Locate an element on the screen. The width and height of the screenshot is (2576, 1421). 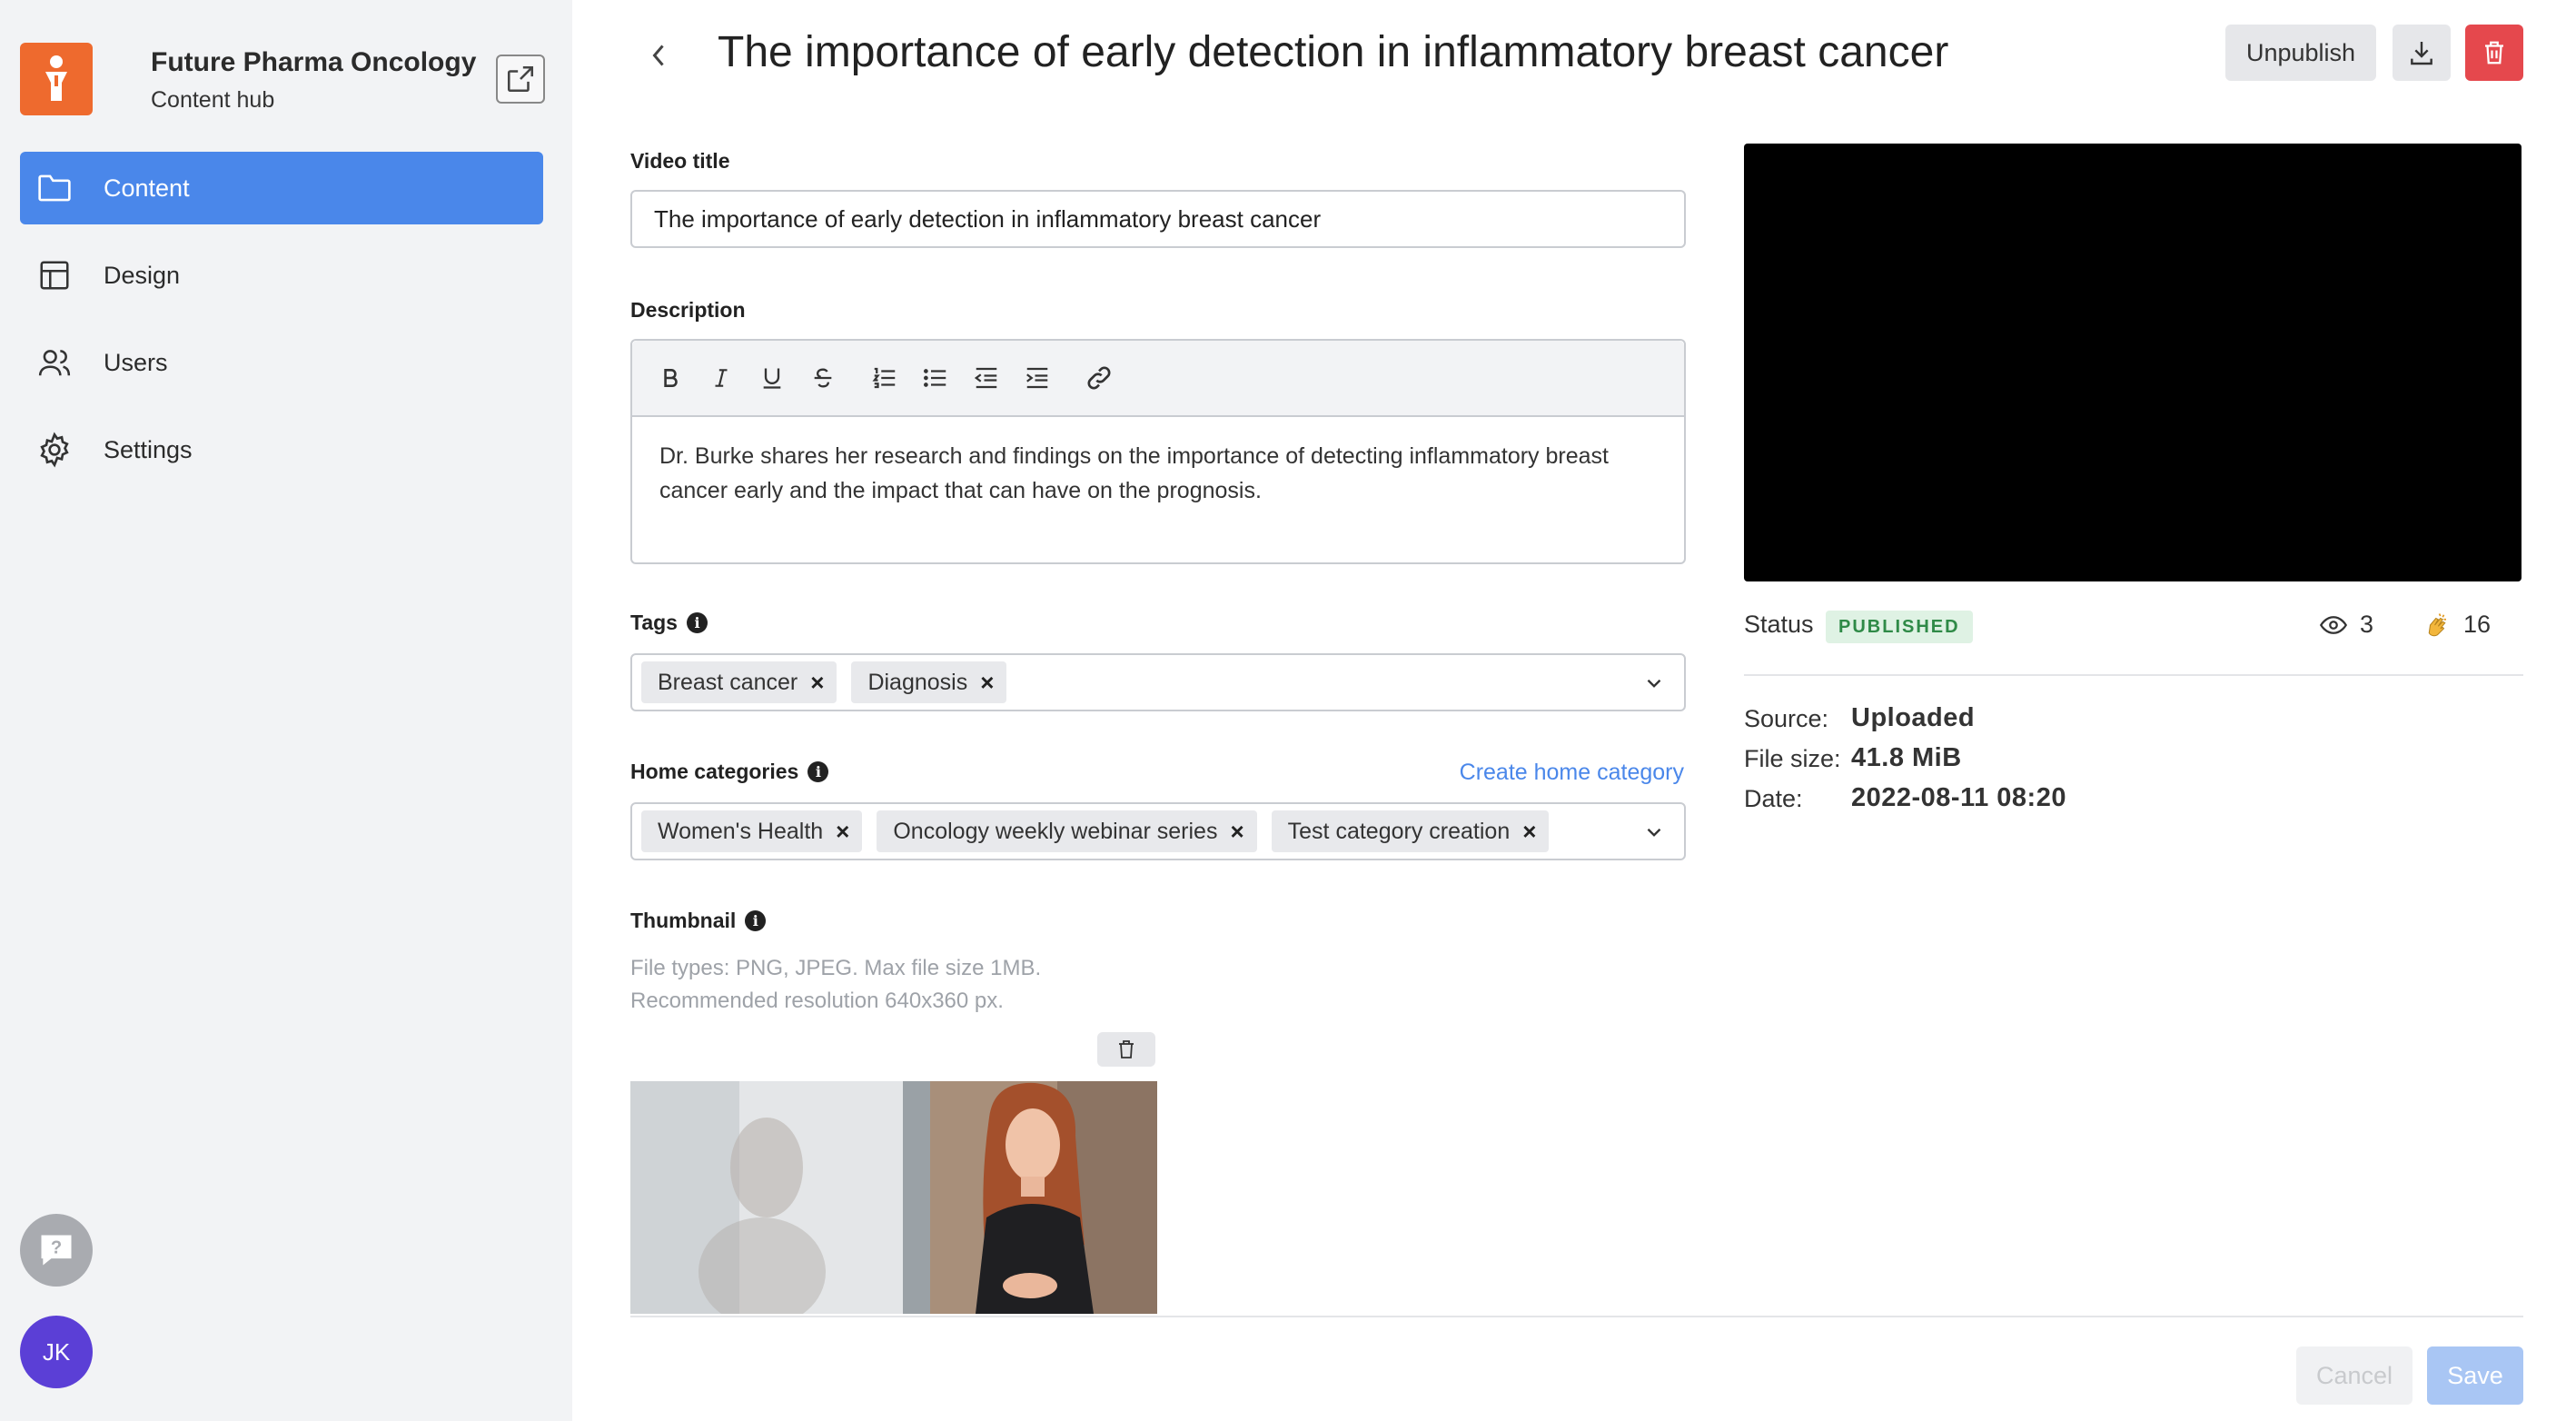
category-chip: Women's Health × is located at coordinates (752, 831).